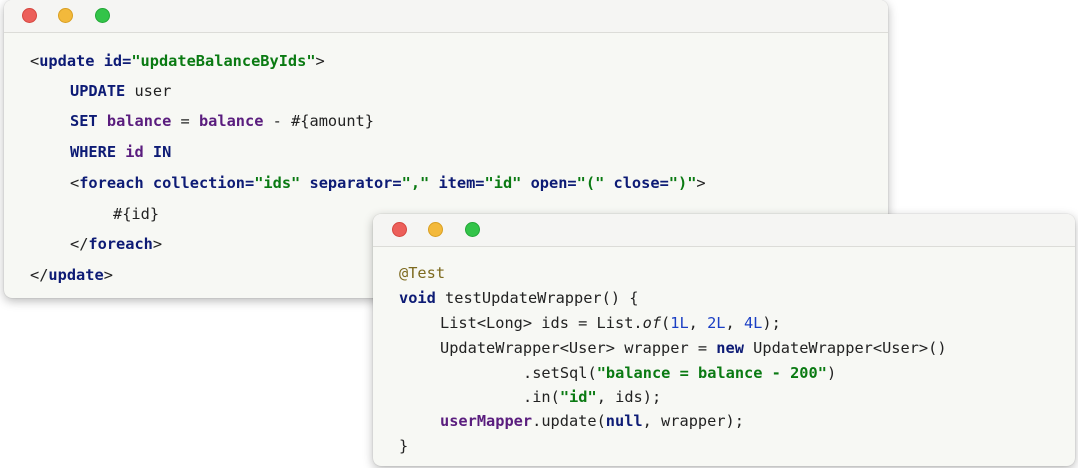 This screenshot has width=1078, height=468. What do you see at coordinates (716, 323) in the screenshot?
I see `code-token: 2L` at bounding box center [716, 323].